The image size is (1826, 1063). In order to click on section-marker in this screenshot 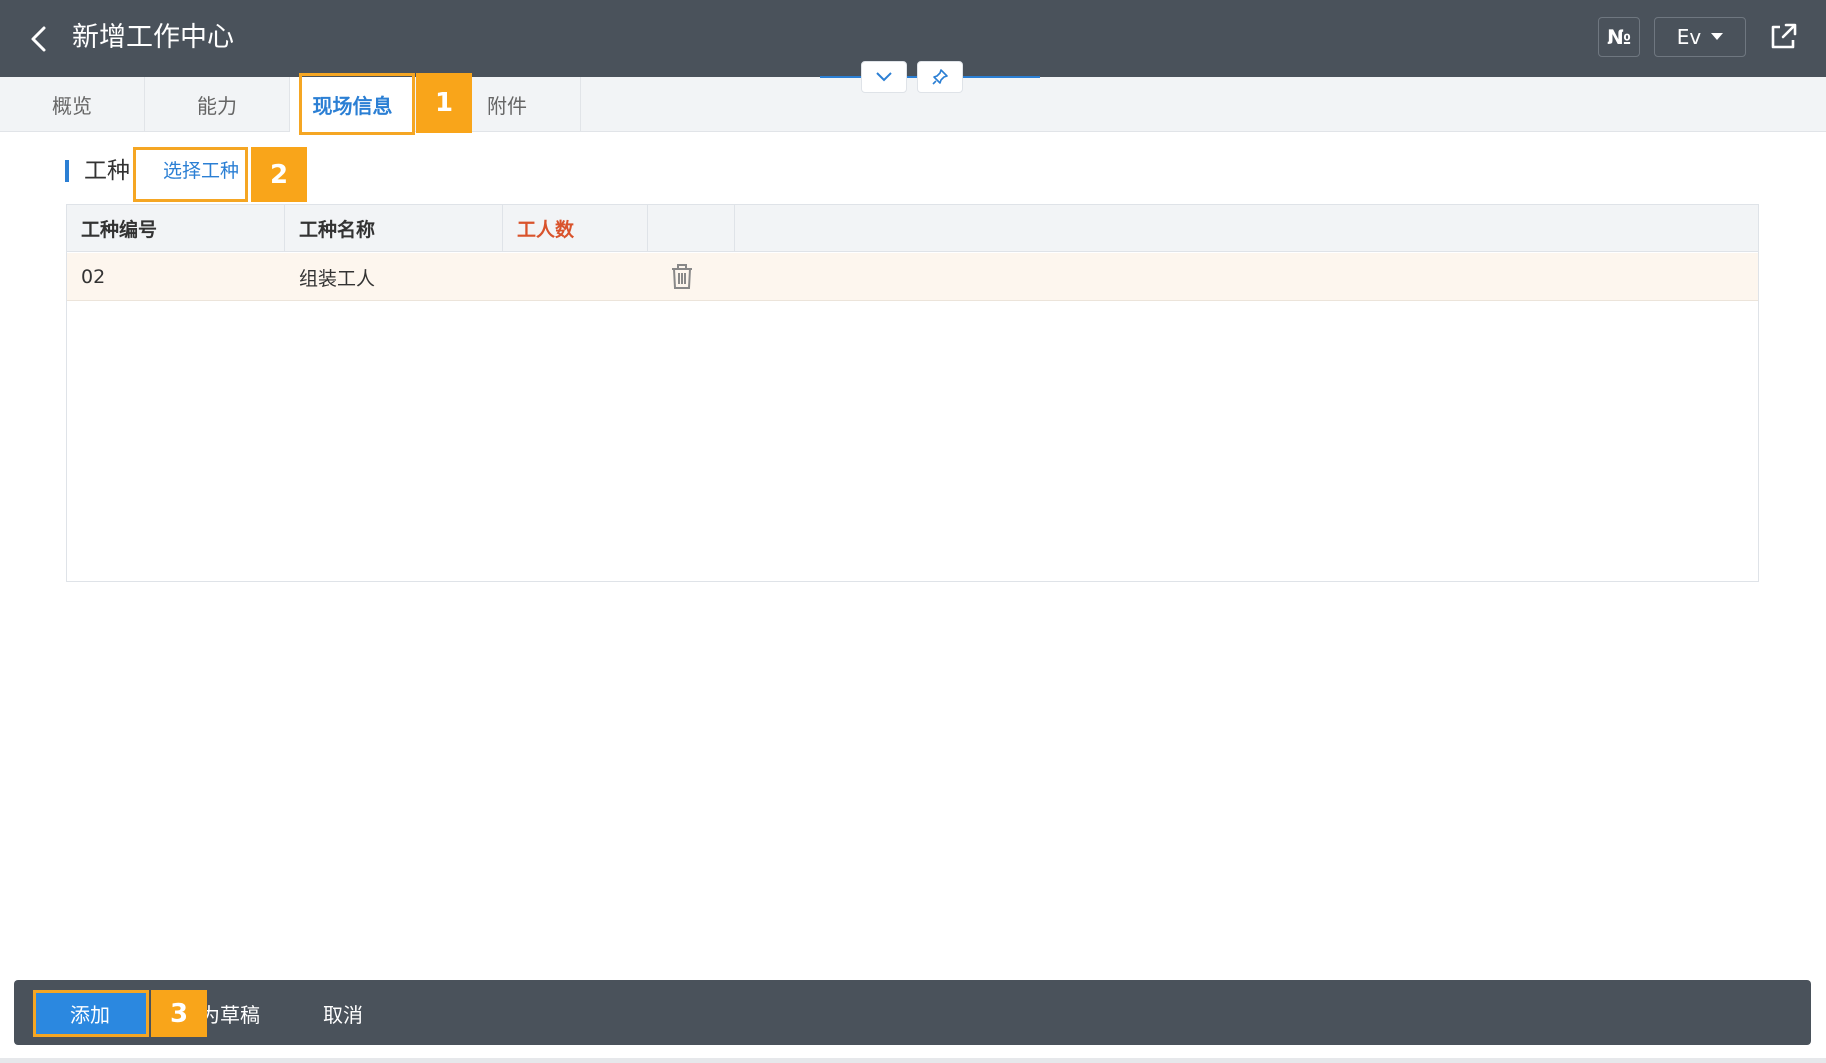, I will do `click(67, 171)`.